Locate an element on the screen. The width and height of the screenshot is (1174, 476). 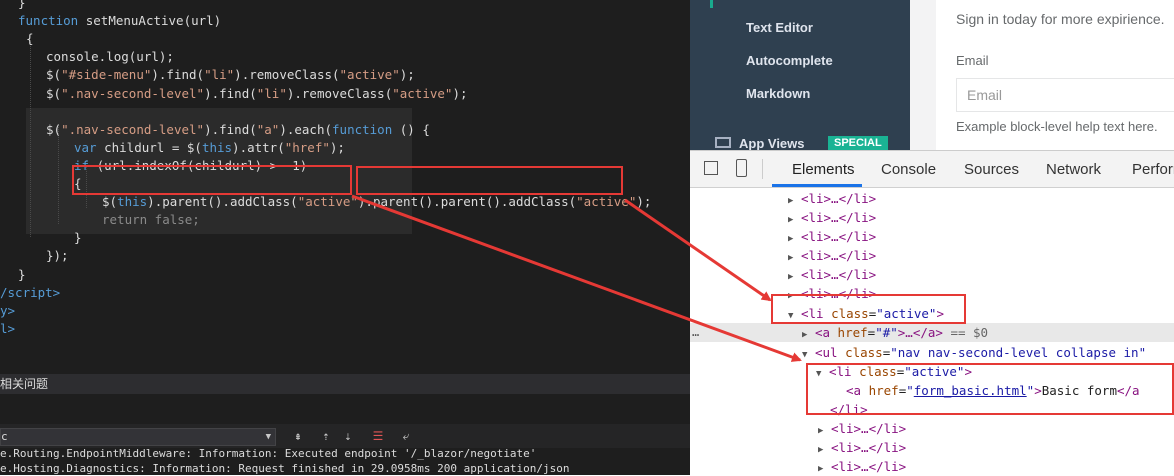
arrow-to-li-active is located at coordinates (698, 250).